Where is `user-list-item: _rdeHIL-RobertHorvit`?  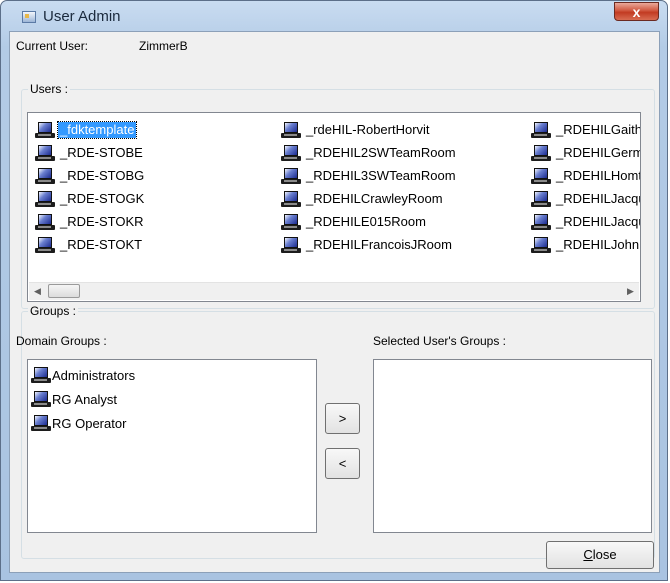
user-list-item: _rdeHIL-RobertHorvit is located at coordinates (356, 130).